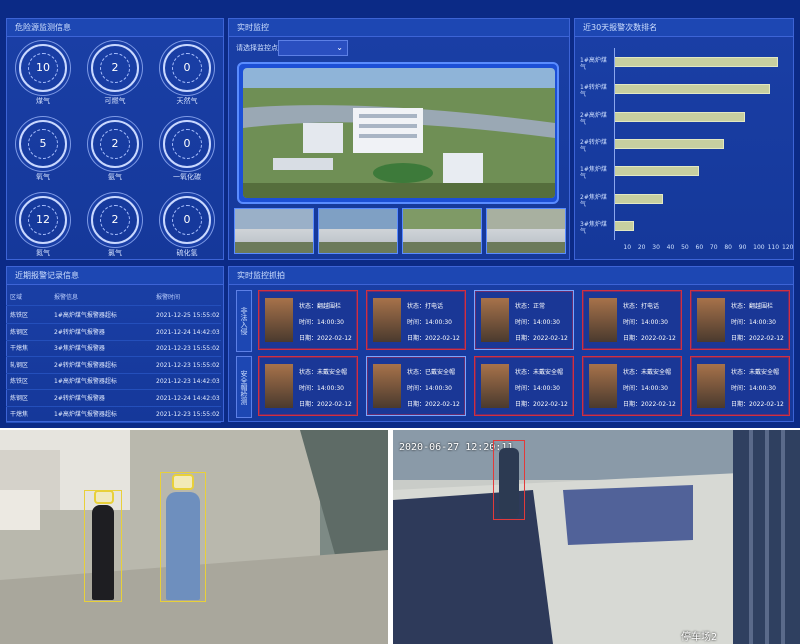 Image resolution: width=800 pixels, height=644 pixels. Describe the element at coordinates (43, 101) in the screenshot. I see `gauge-label: 煤气` at that location.